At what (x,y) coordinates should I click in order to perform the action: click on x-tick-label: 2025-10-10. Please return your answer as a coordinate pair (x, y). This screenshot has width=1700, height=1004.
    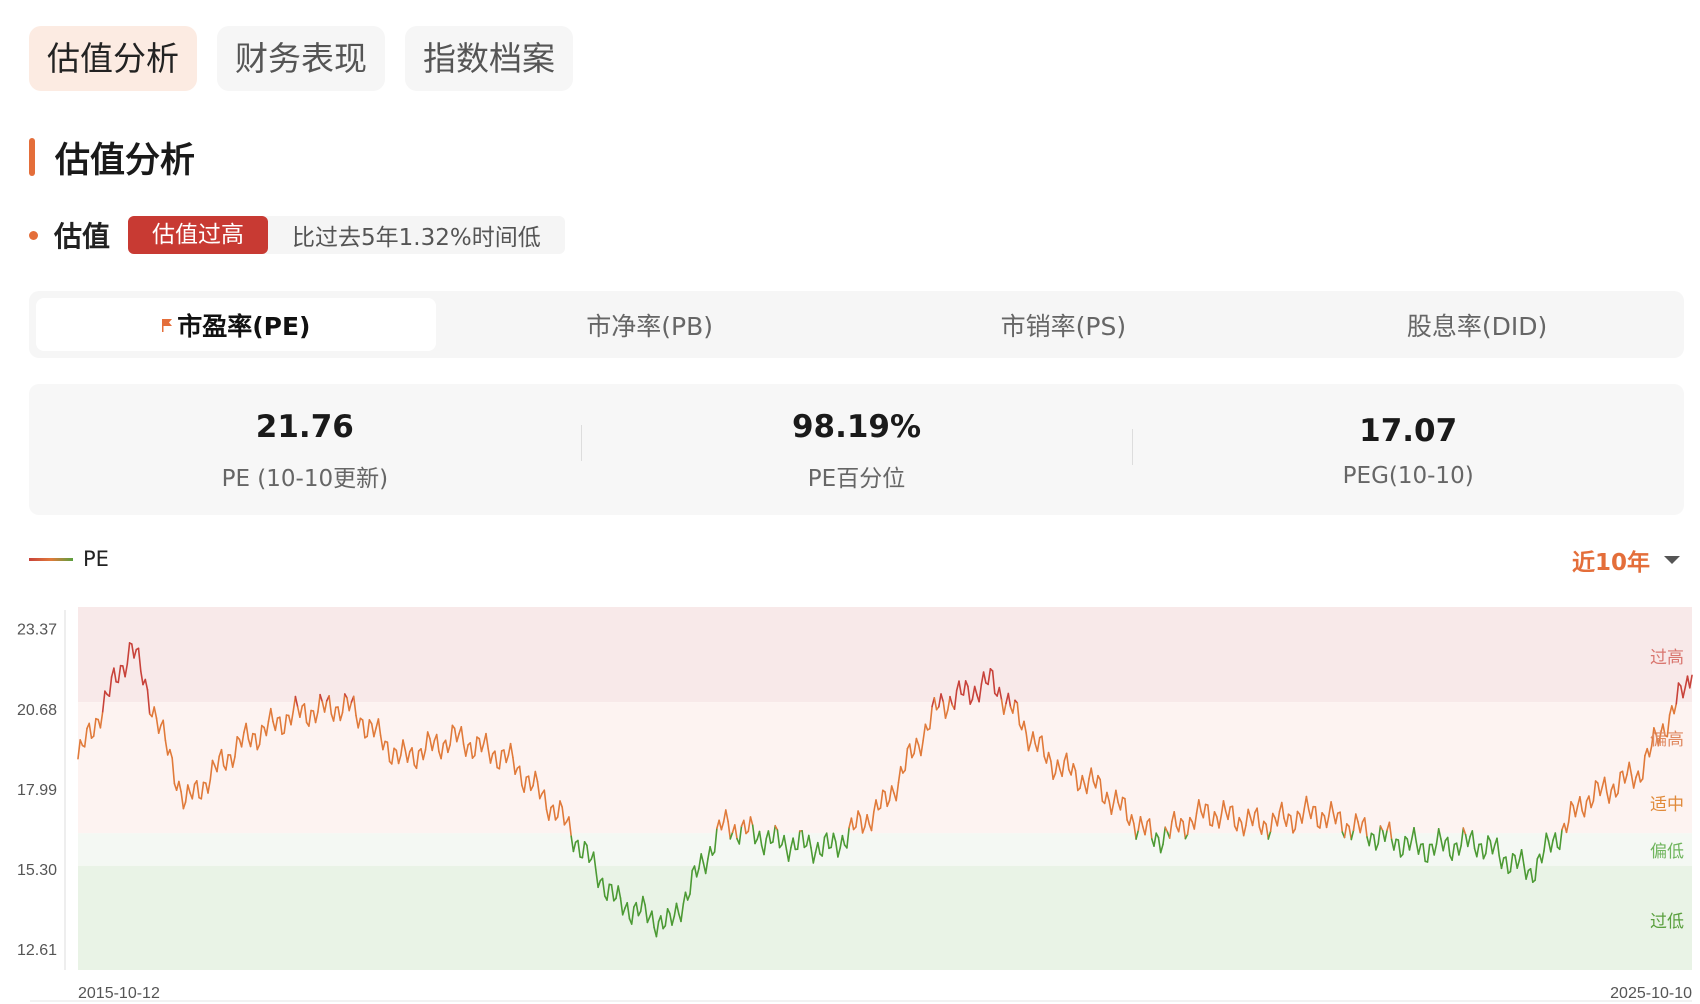
    Looking at the image, I should click on (1651, 993).